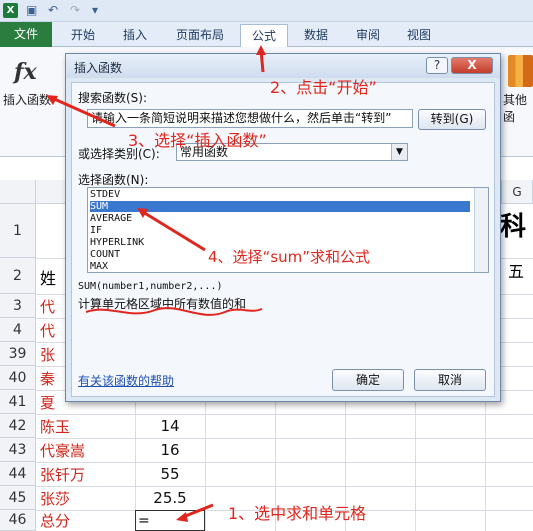  Describe the element at coordinates (10, 10) in the screenshot. I see `excel-logo-icon: X` at that location.